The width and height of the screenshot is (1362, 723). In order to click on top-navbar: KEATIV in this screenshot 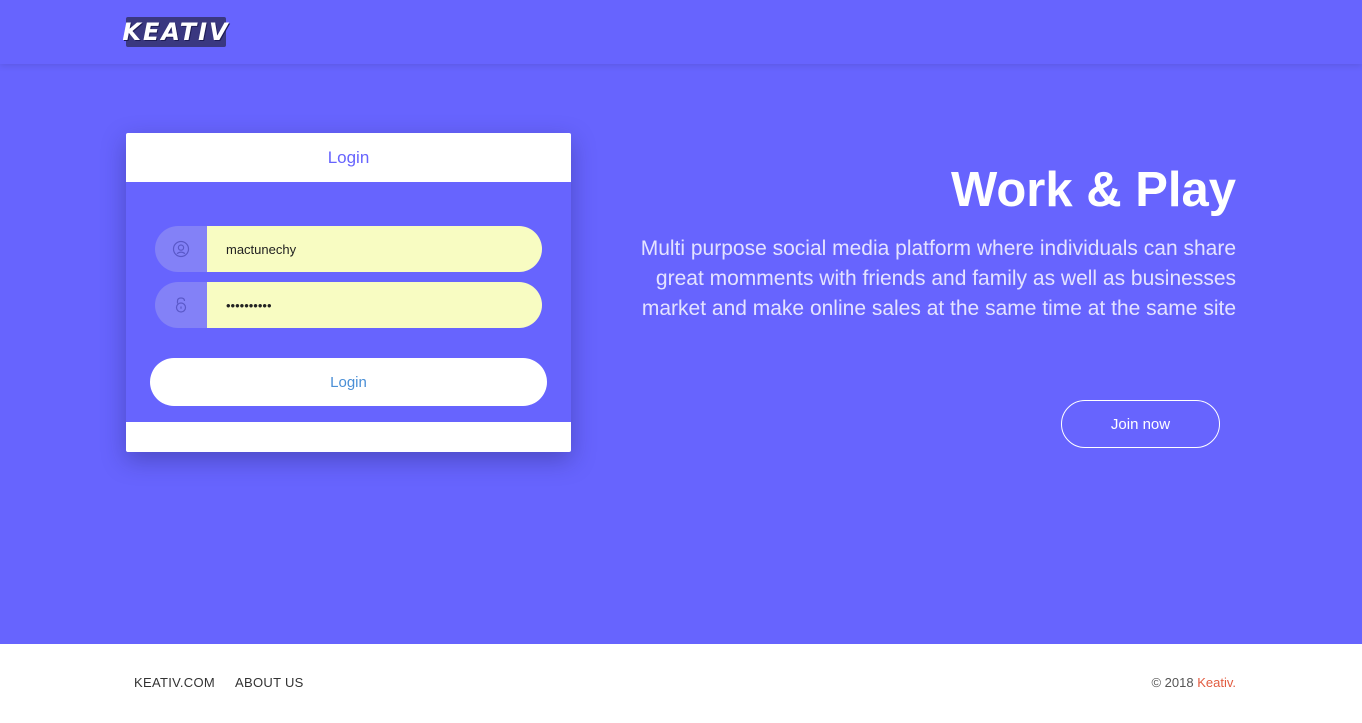, I will do `click(681, 32)`.